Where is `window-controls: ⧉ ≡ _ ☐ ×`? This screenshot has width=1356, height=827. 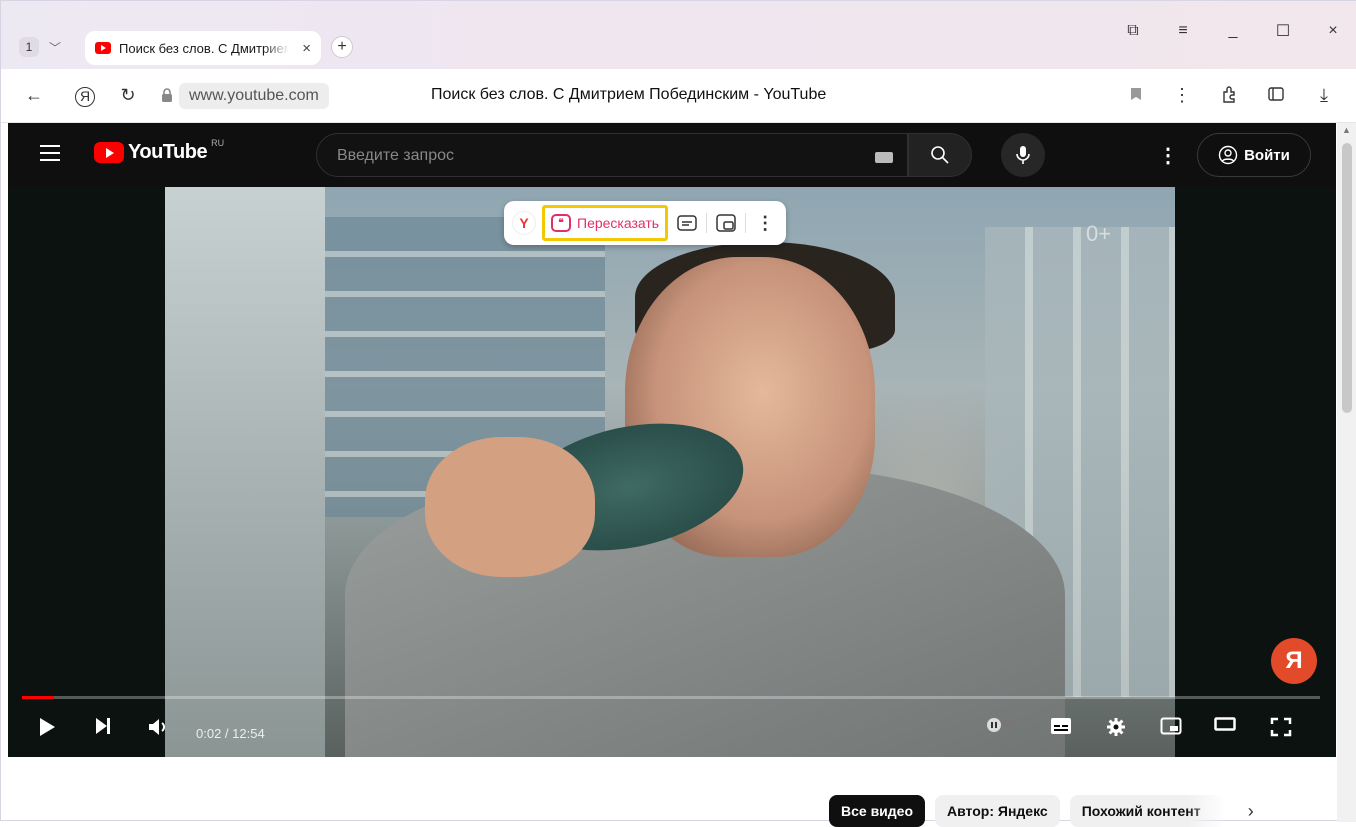 window-controls: ⧉ ≡ _ ☐ × is located at coordinates (1233, 31).